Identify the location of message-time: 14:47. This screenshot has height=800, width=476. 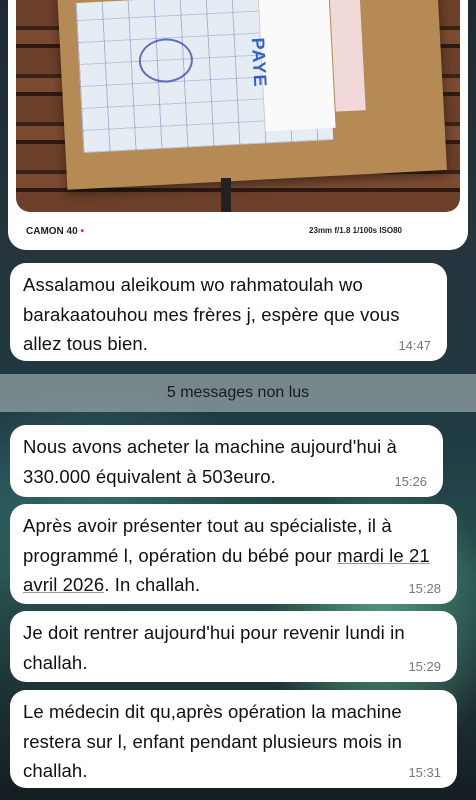
(414, 345).